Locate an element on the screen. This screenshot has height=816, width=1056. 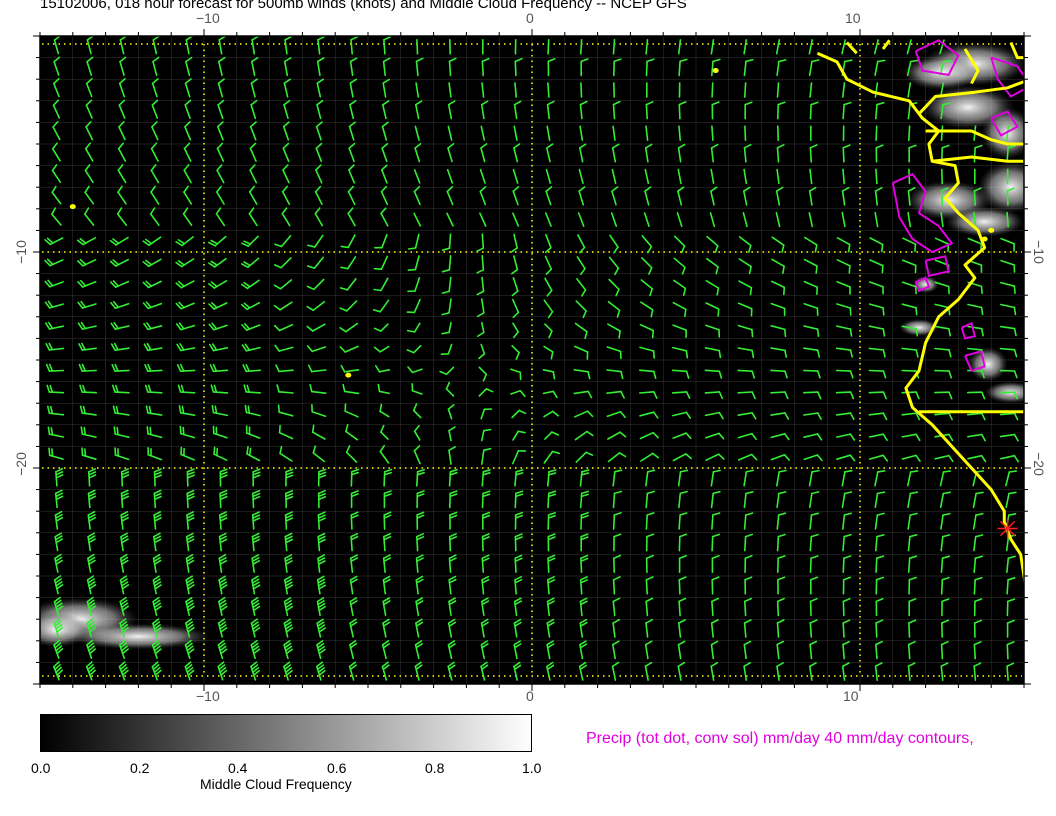
colorbar-tick: 1.0 is located at coordinates (532, 768).